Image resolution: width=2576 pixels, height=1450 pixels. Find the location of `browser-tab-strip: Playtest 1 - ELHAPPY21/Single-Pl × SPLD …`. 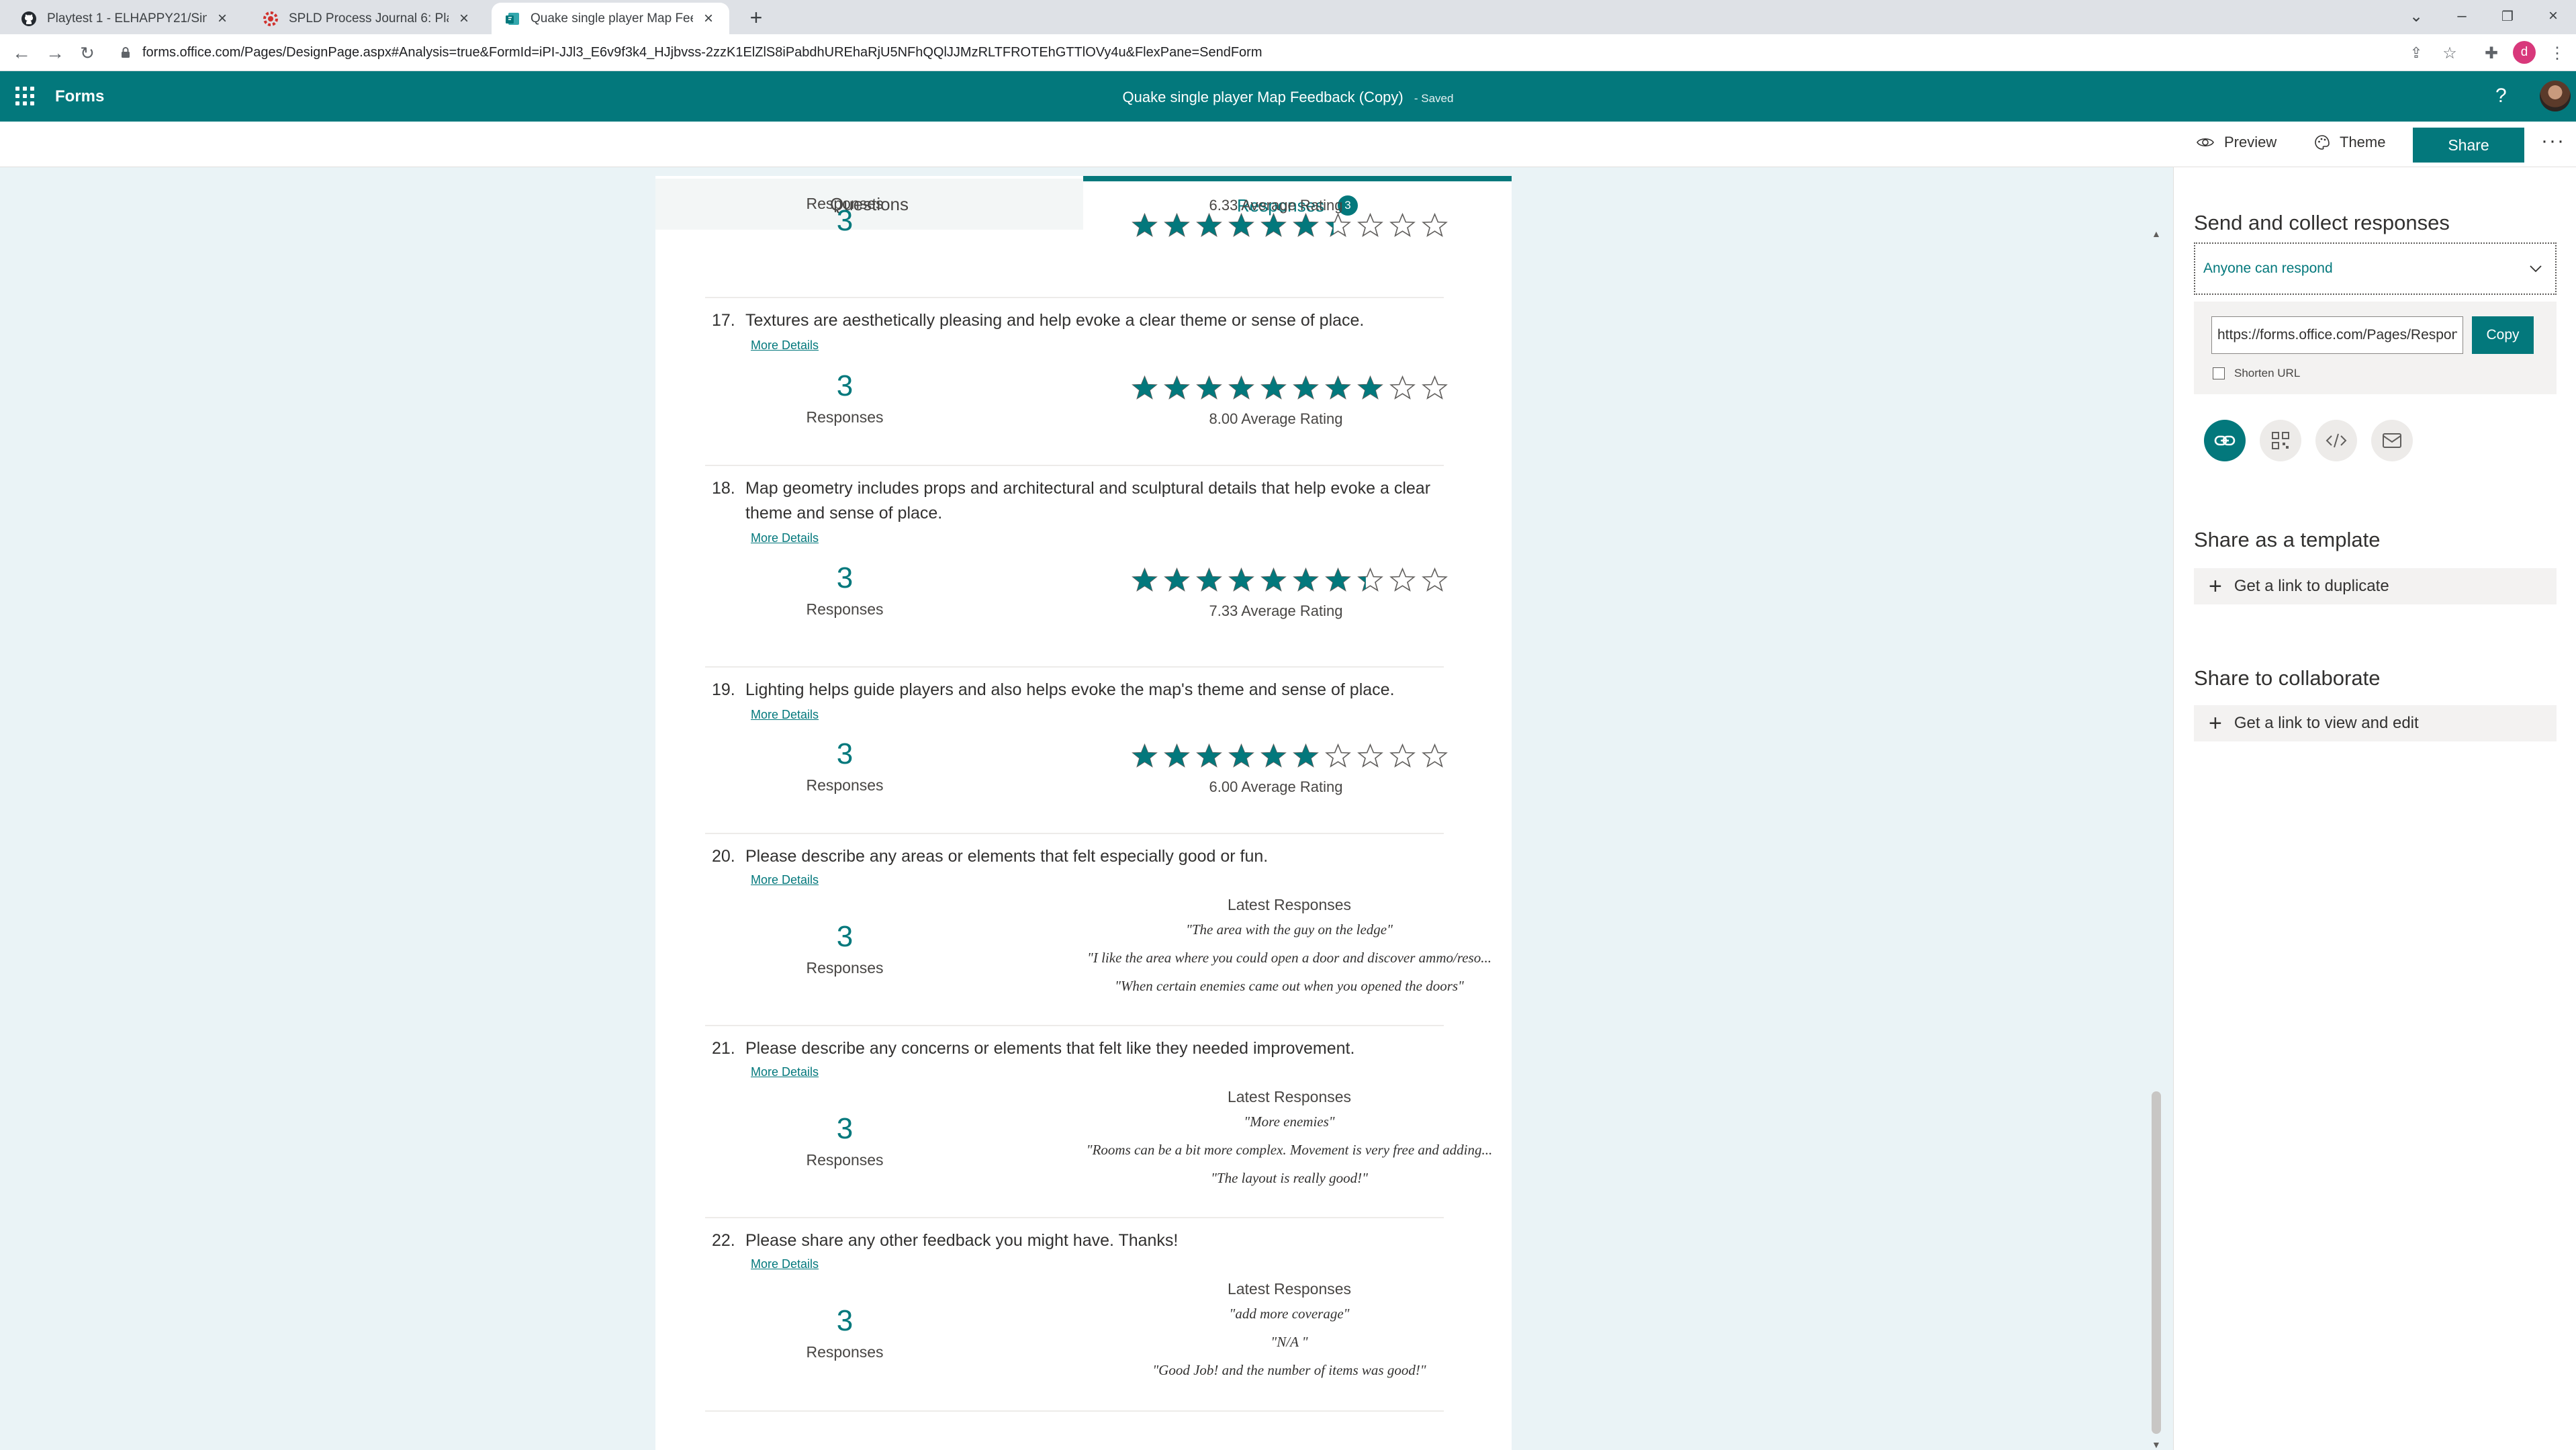

browser-tab-strip: Playtest 1 - ELHAPPY21/Single-Pl × SPLD … is located at coordinates (1288, 17).